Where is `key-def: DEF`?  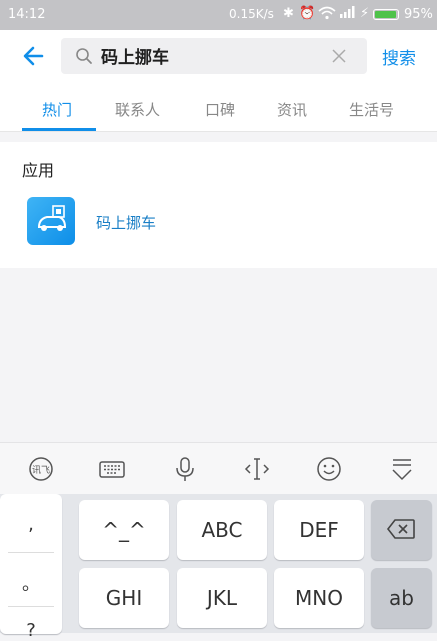 key-def: DEF is located at coordinates (319, 530).